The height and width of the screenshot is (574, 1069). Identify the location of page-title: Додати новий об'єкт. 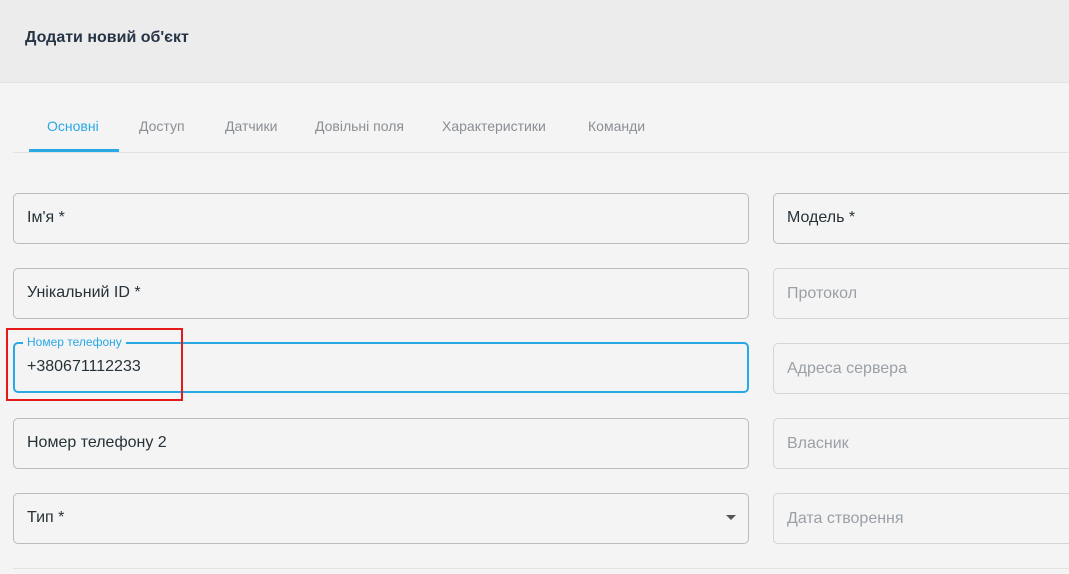
(107, 37).